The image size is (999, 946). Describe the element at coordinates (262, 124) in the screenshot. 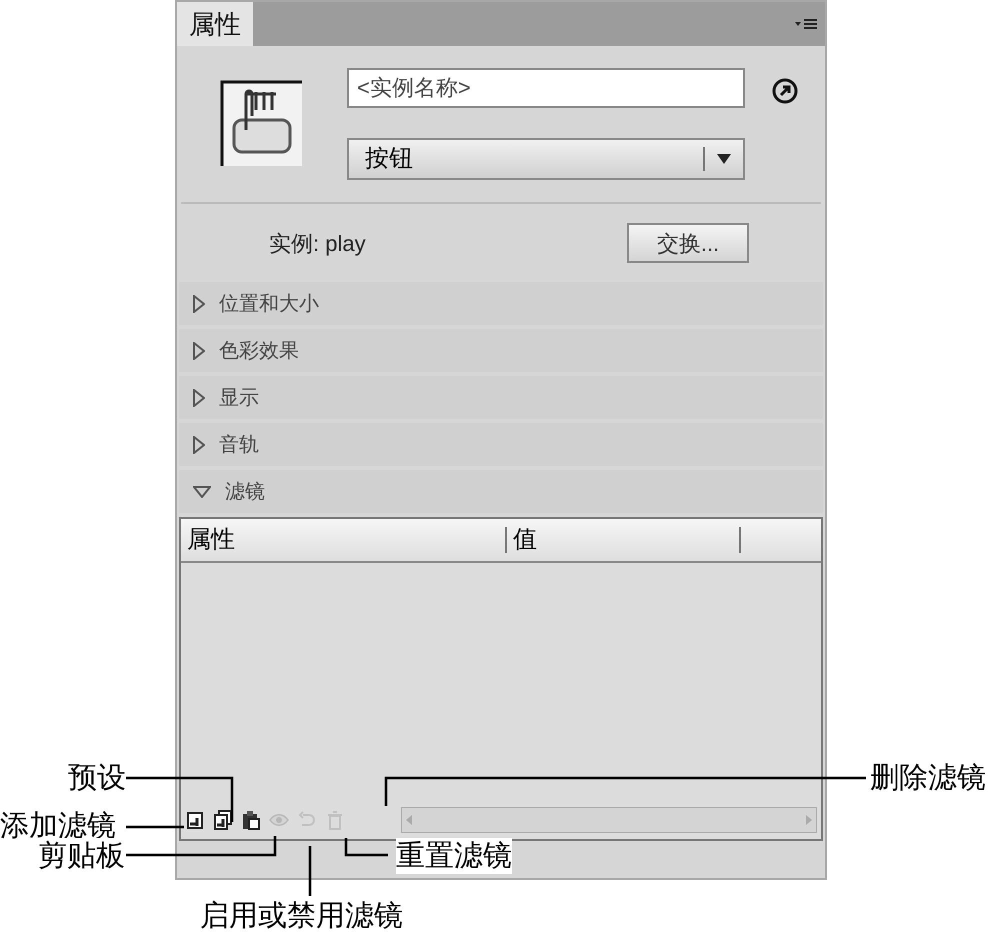

I see `hand-button-symbol-icon` at that location.